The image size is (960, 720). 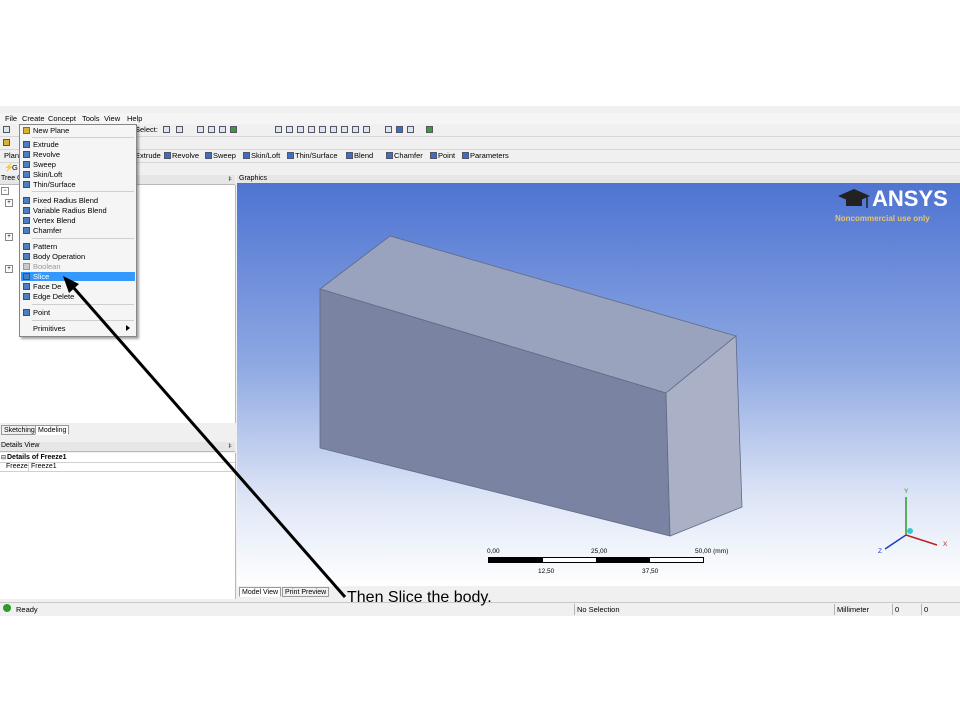 I want to click on tree-collapse-icon: −, so click(x=5, y=191).